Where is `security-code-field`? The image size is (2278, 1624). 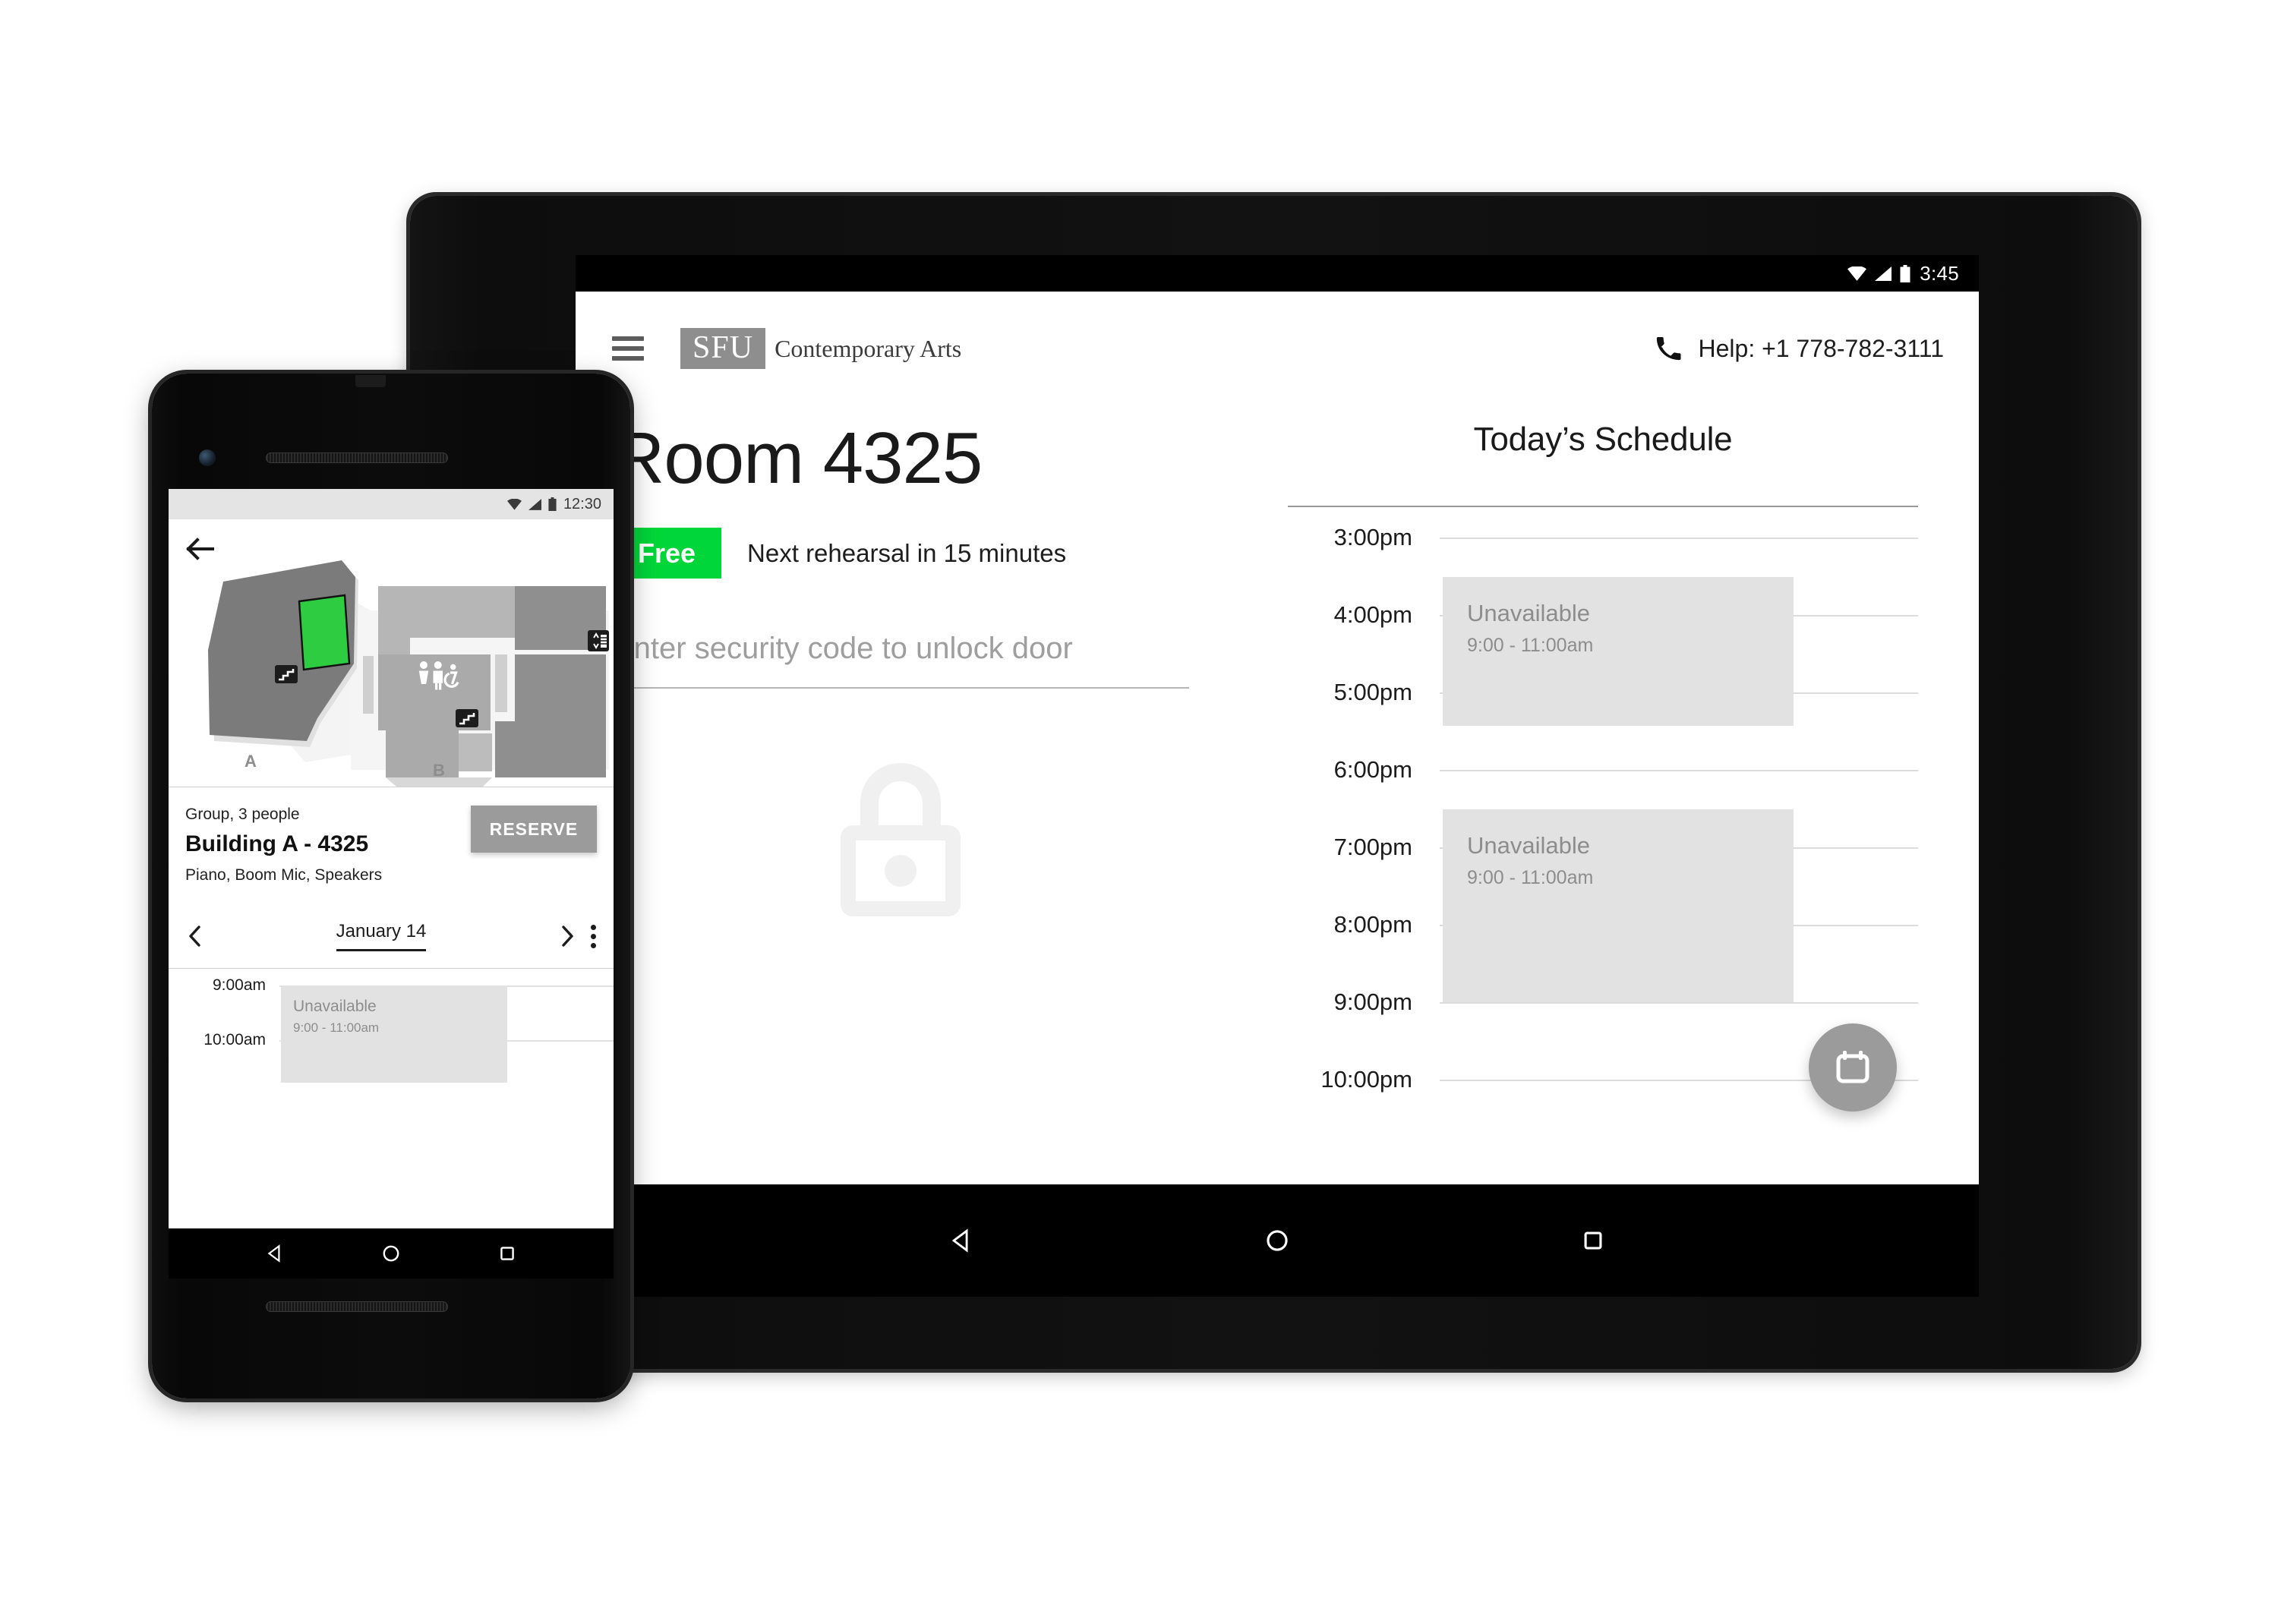
security-code-field is located at coordinates (900, 660).